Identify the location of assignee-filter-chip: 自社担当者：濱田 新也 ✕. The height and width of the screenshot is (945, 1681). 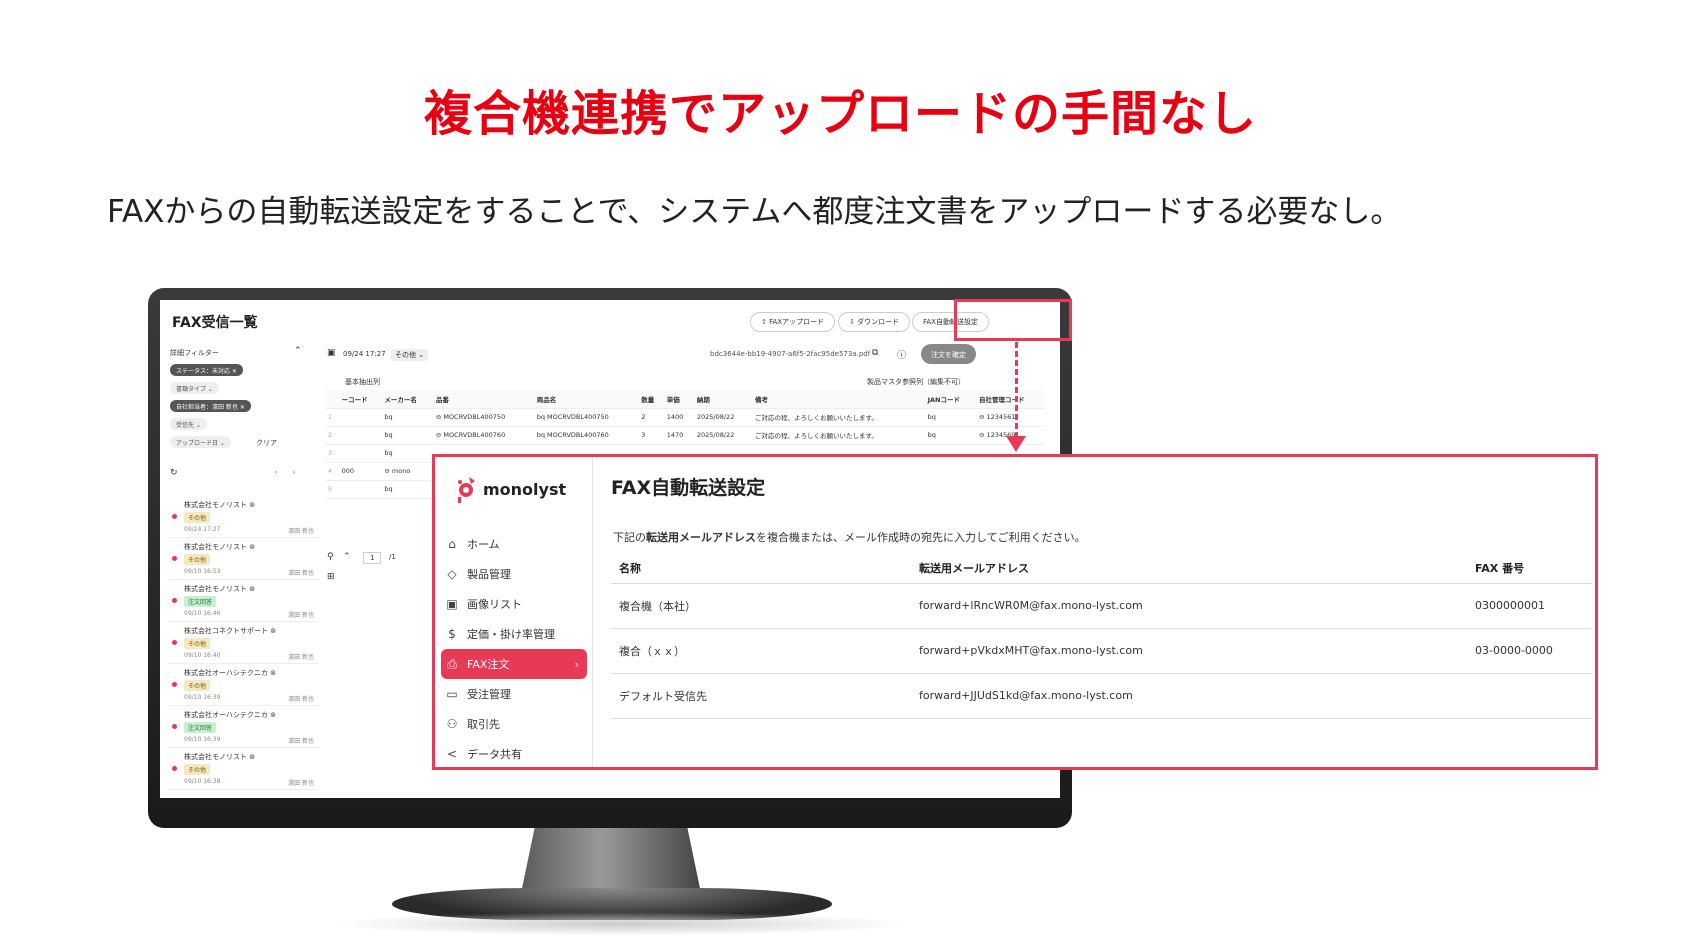
(210, 406).